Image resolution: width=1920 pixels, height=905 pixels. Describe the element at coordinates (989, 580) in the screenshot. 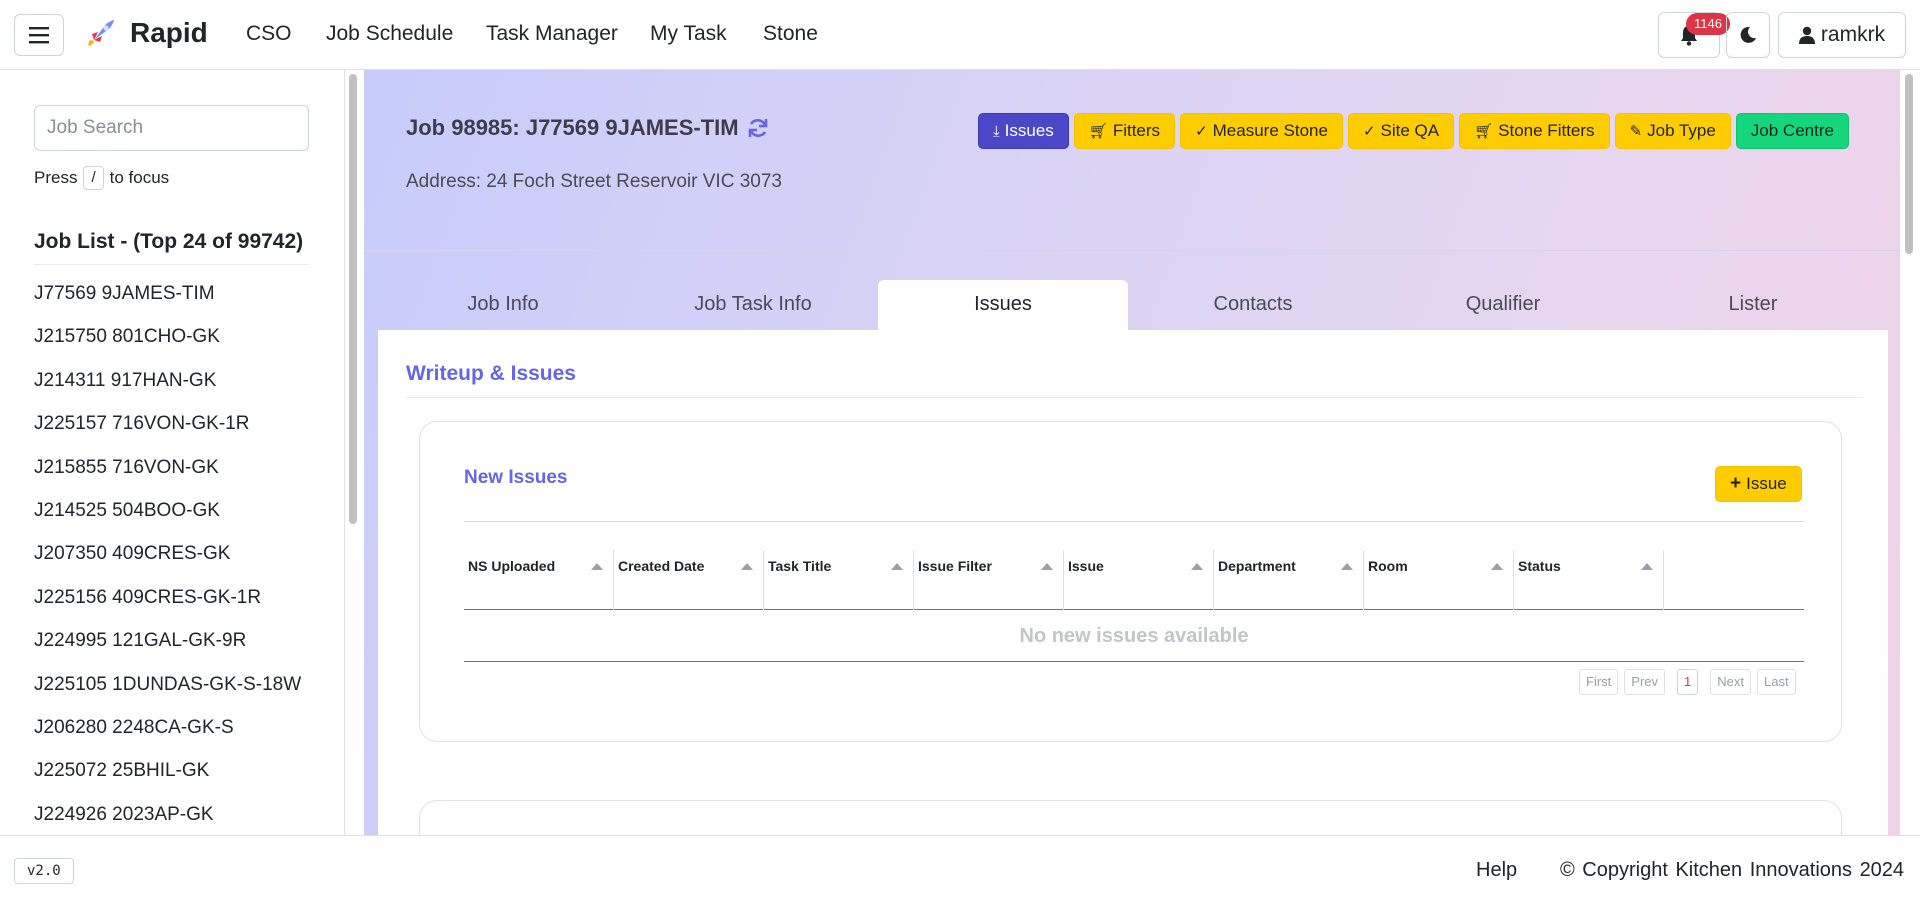

I see `column-header-issue-filter: Issue Filter` at that location.